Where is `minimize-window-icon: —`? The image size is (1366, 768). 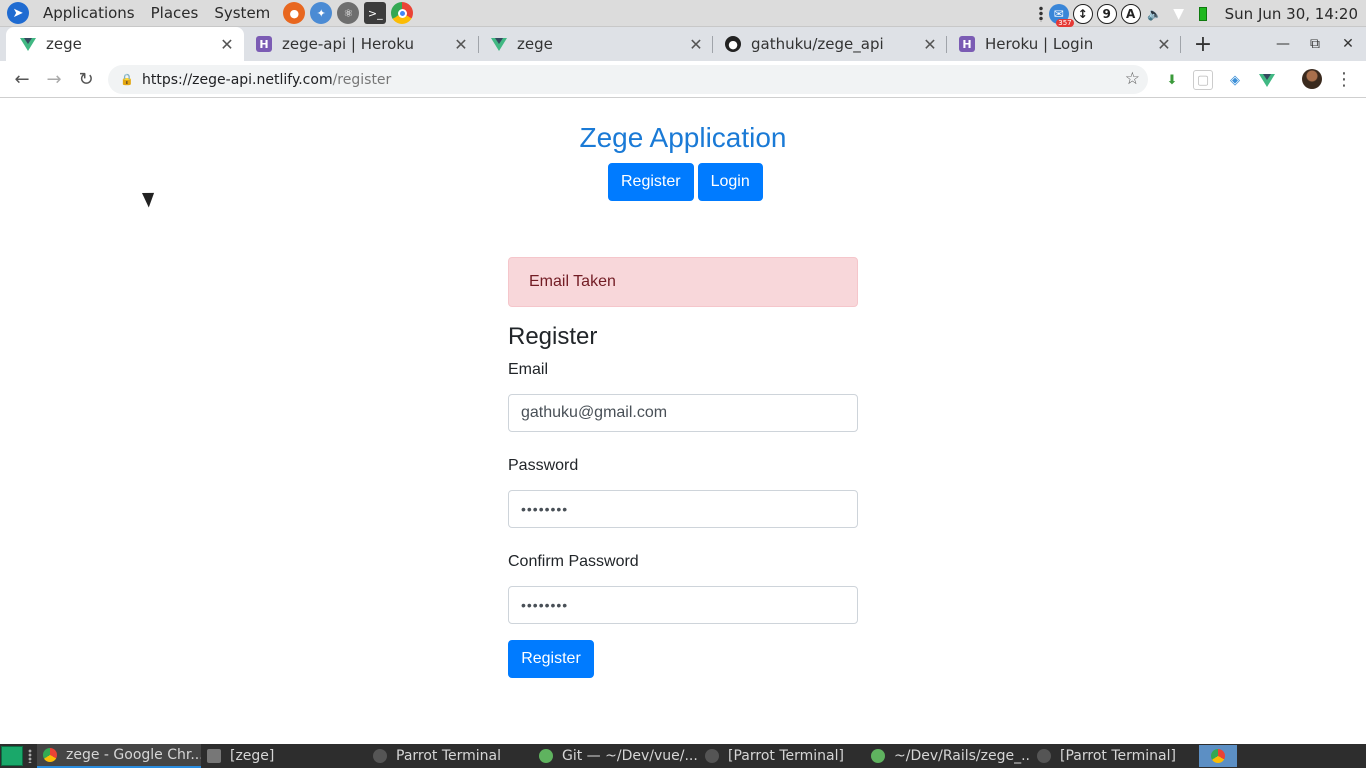
minimize-window-icon: — is located at coordinates (1283, 44).